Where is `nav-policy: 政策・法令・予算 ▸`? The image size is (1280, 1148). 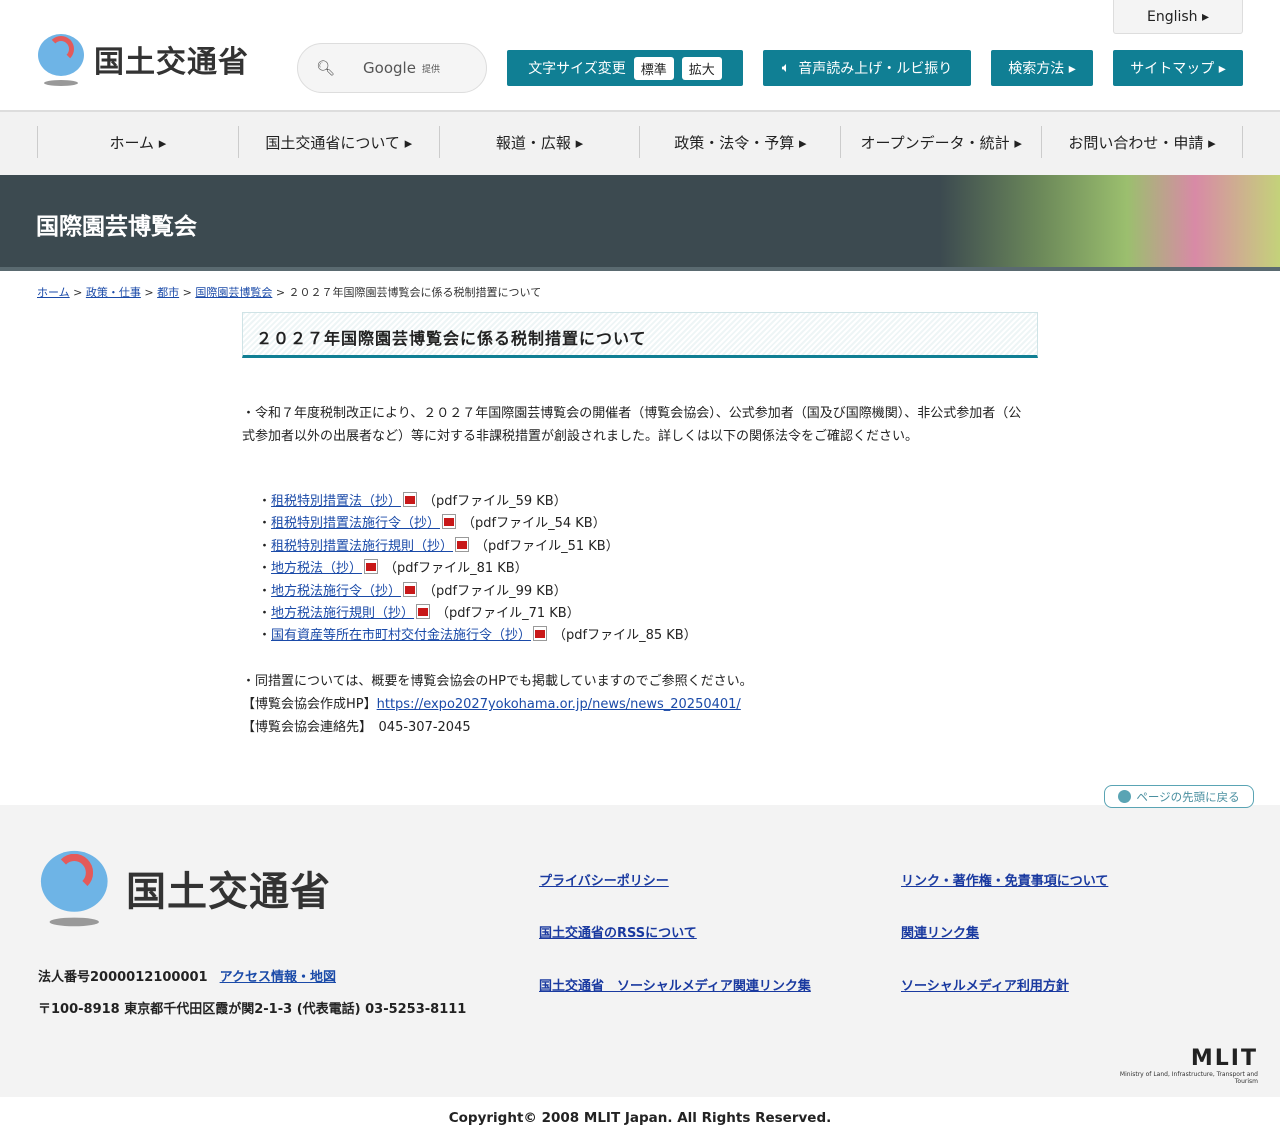
nav-policy: 政策・法令・予算 ▸ is located at coordinates (739, 142).